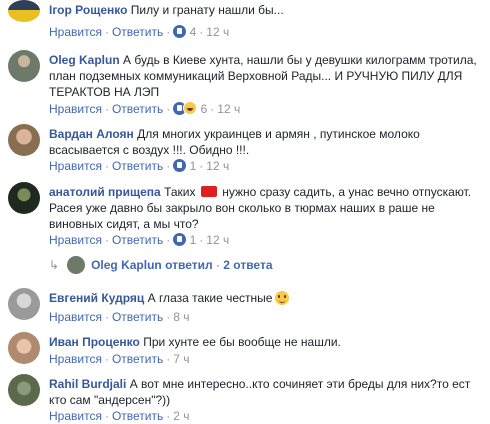  Describe the element at coordinates (87, 384) in the screenshot. I see `author-link: Rahil Burdjali` at that location.